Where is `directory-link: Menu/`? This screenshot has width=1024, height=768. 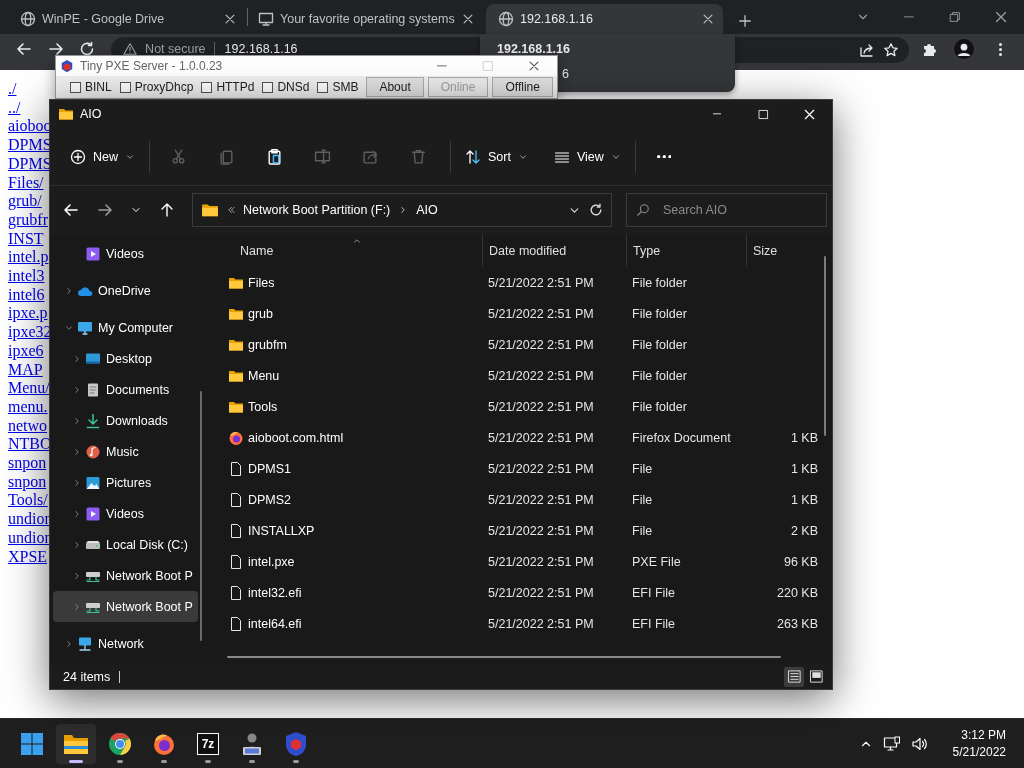
directory-link: Menu/ is located at coordinates (29, 388).